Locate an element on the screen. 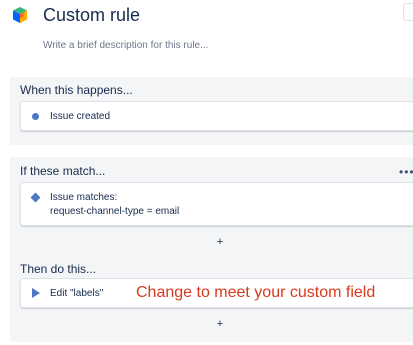 This screenshot has width=413, height=345. automation-cube-icon is located at coordinates (20, 15).